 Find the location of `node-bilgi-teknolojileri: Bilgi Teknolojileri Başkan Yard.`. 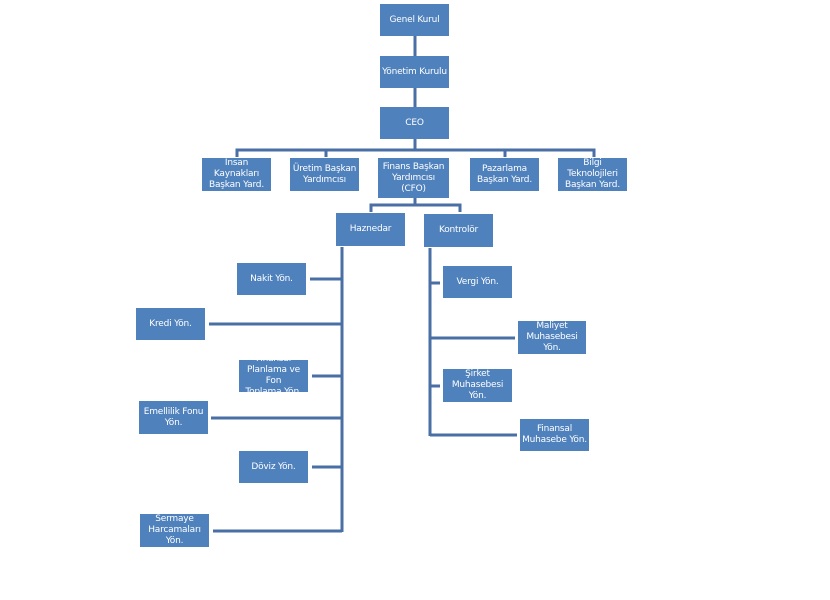

node-bilgi-teknolojileri: Bilgi Teknolojileri Başkan Yard. is located at coordinates (592, 174).